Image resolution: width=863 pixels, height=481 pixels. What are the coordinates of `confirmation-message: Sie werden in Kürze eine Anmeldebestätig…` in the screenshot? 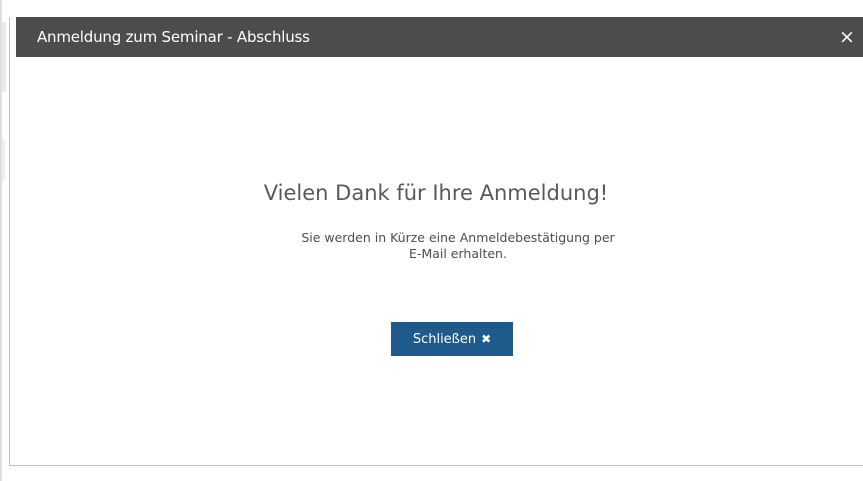 It's located at (458, 246).